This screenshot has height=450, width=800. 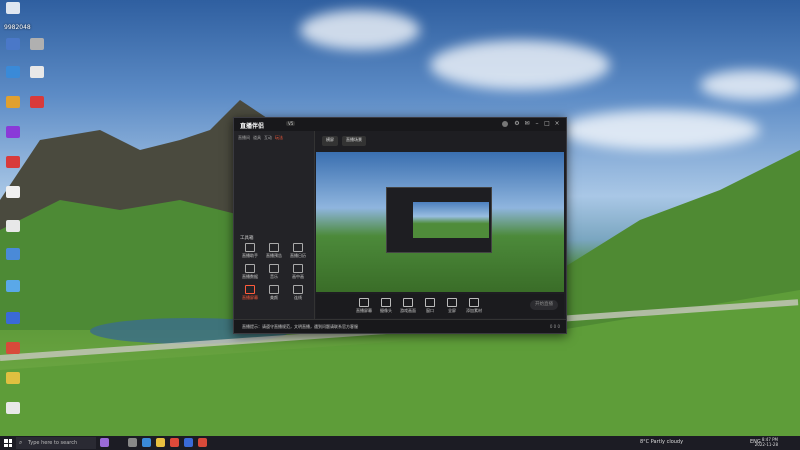 I want to click on settings-icon: ⚙, so click(x=517, y=124).